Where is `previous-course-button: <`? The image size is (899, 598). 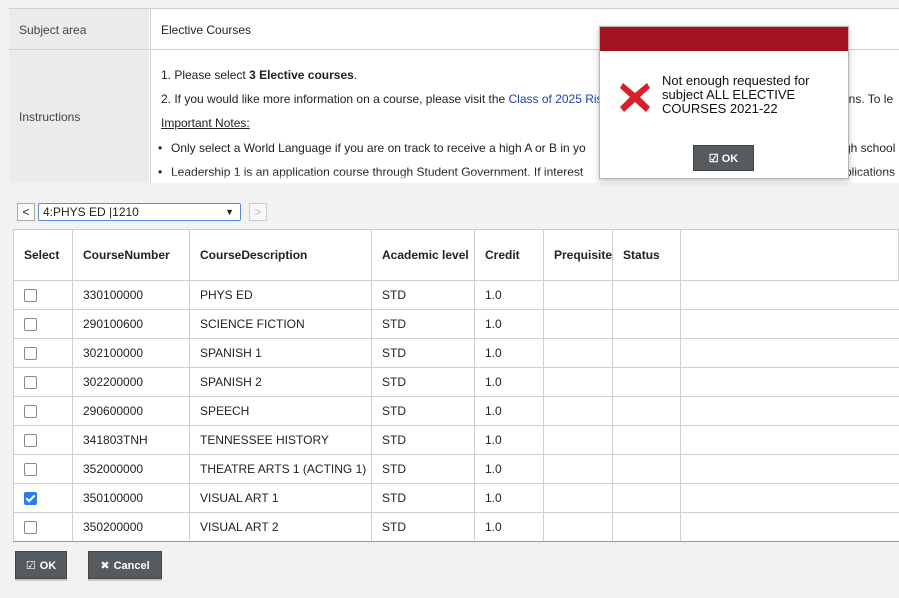
previous-course-button: < is located at coordinates (26, 212).